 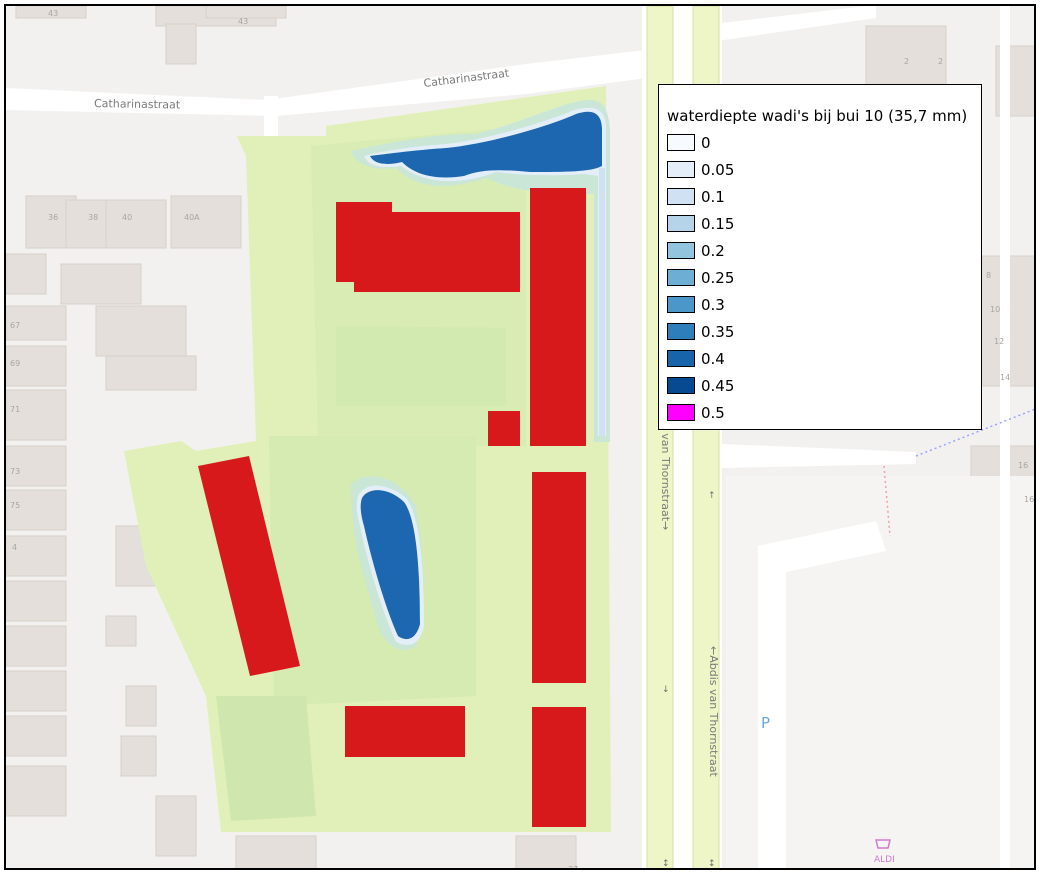 I want to click on svg-text: 36, so click(x=53, y=217).